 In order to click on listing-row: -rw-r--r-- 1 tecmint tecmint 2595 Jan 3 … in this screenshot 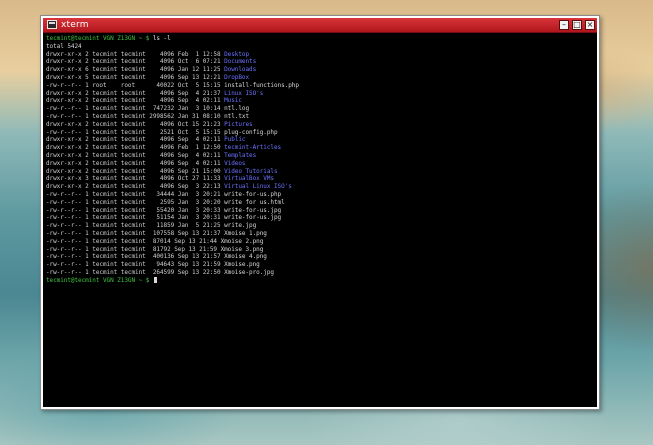, I will do `click(172, 203)`.